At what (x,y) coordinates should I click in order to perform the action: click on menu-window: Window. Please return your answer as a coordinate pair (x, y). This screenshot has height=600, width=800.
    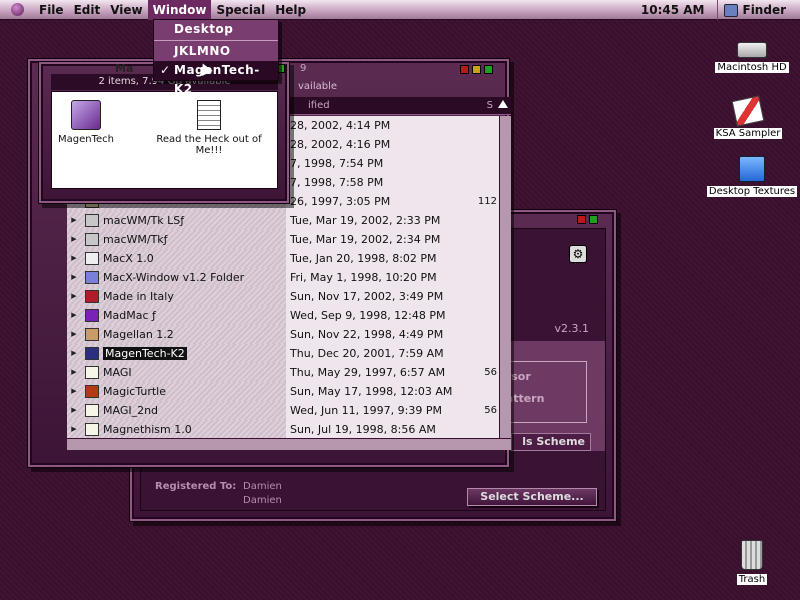
    Looking at the image, I should click on (179, 10).